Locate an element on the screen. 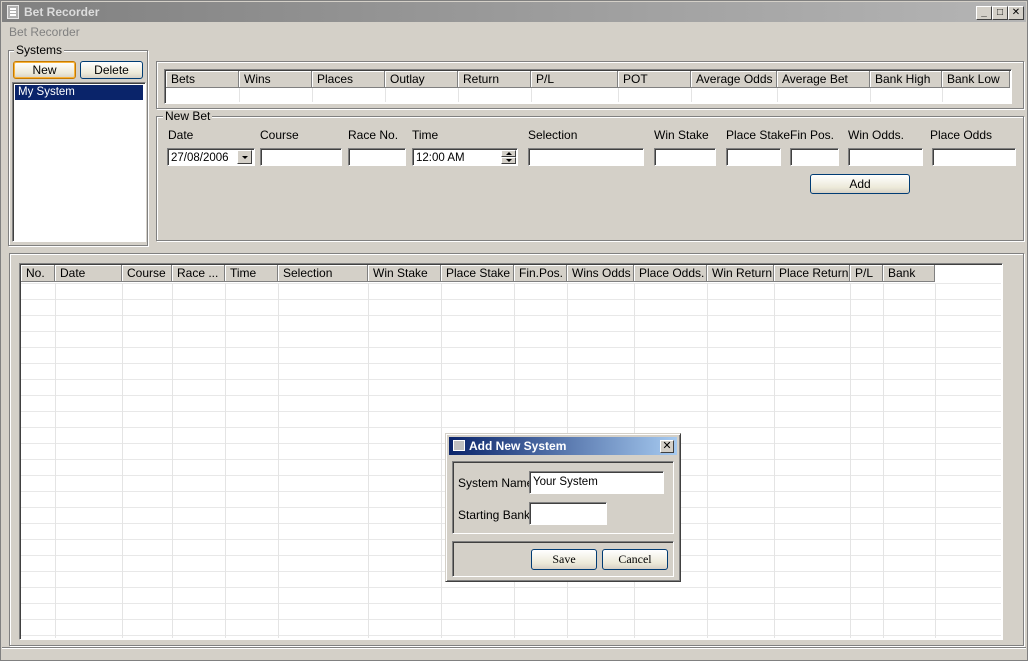 Image resolution: width=1028 pixels, height=661 pixels. summary-col-average-odds: Average Odds is located at coordinates (734, 79).